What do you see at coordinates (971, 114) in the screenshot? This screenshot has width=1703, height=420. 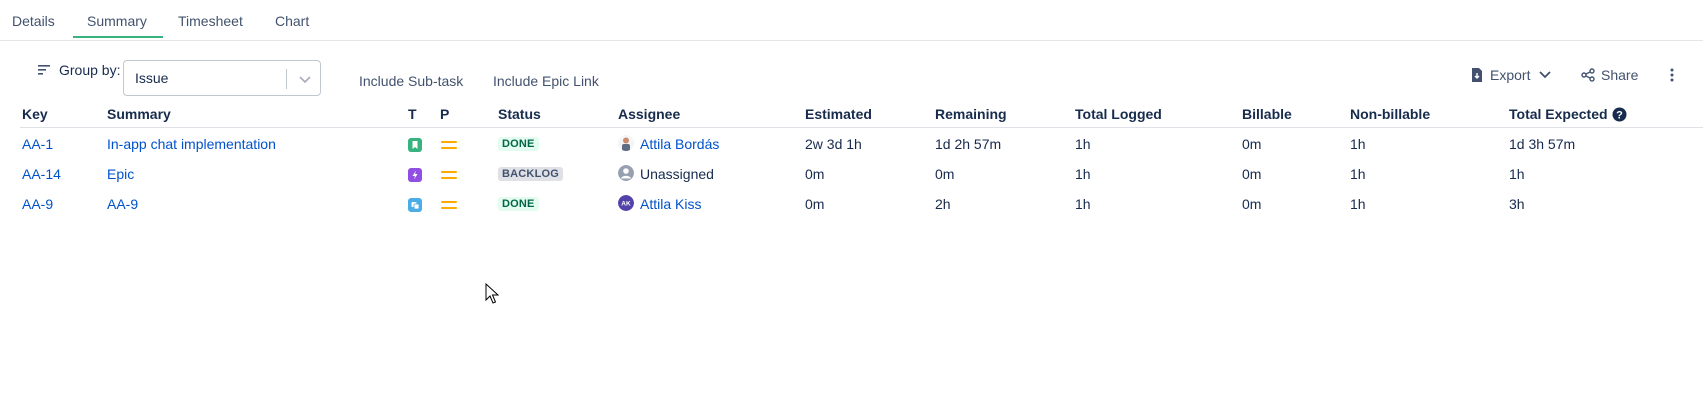 I see `column-header-remaining: Remaining` at bounding box center [971, 114].